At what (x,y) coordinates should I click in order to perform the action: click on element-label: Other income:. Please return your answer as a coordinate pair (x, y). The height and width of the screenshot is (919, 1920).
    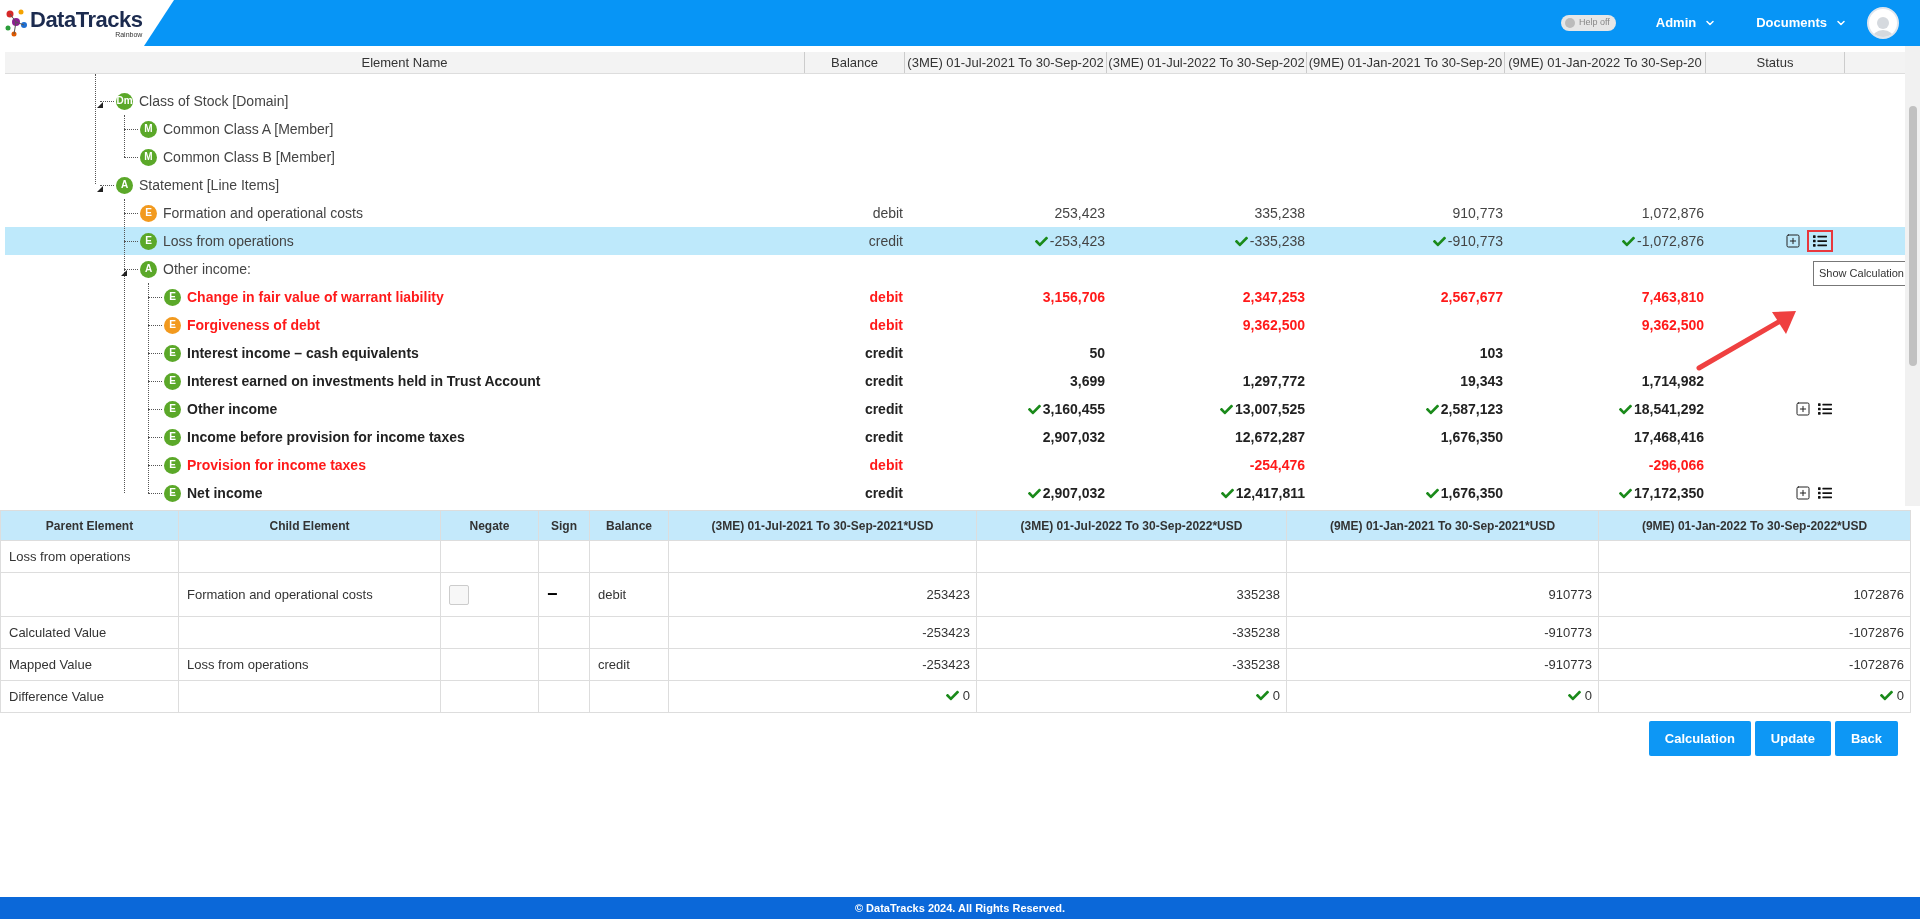
    Looking at the image, I should click on (207, 269).